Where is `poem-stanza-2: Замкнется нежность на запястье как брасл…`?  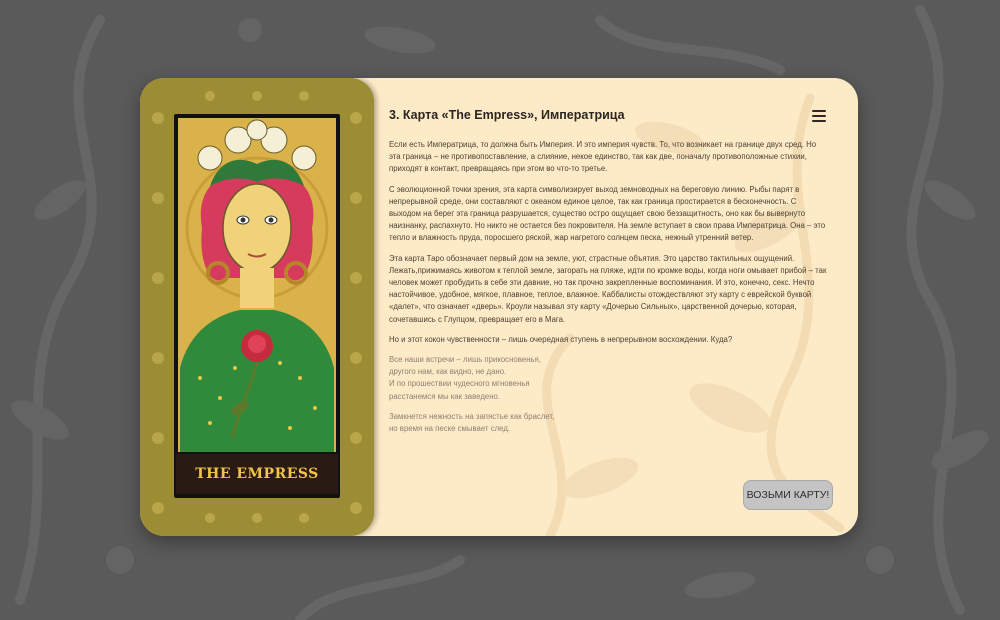 poem-stanza-2: Замкнется нежность на запястье как брасл… is located at coordinates (609, 423).